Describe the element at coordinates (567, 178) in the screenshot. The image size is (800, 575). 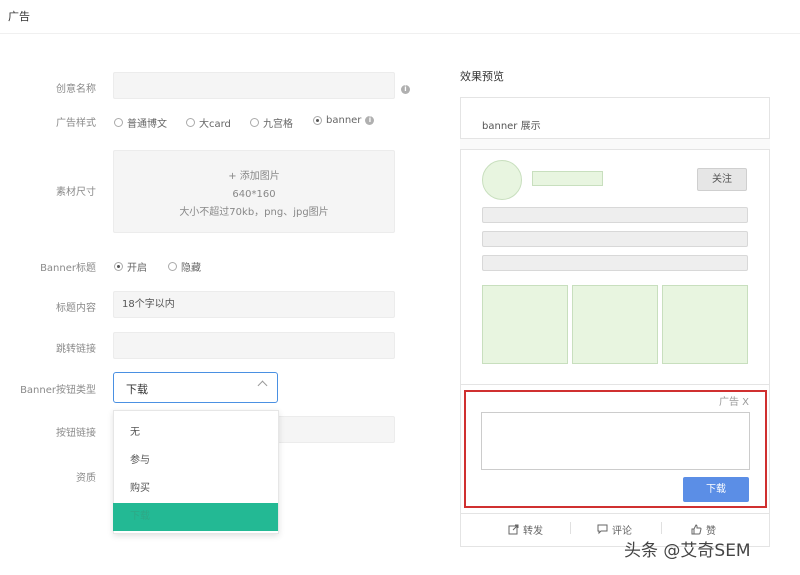
I see `username-placeholder` at that location.